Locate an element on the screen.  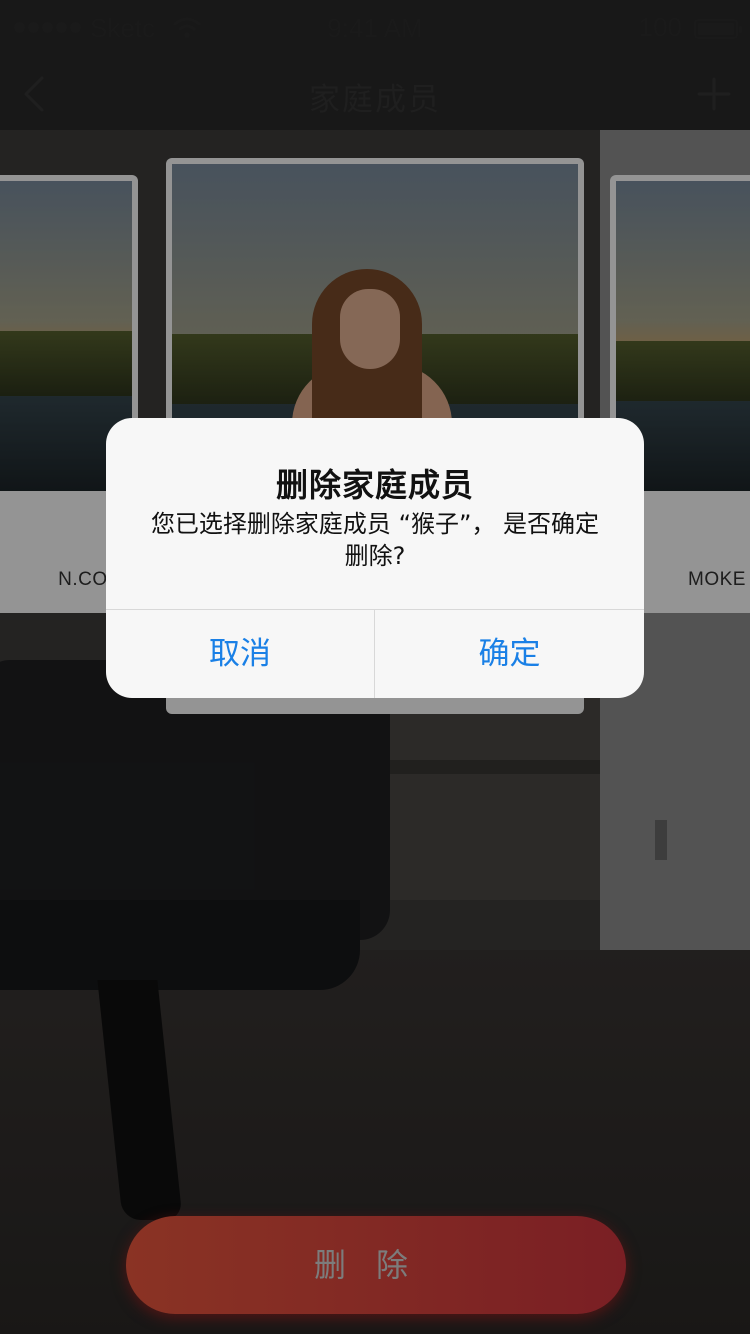
battery-percentage: 100 is located at coordinates (660, 27).